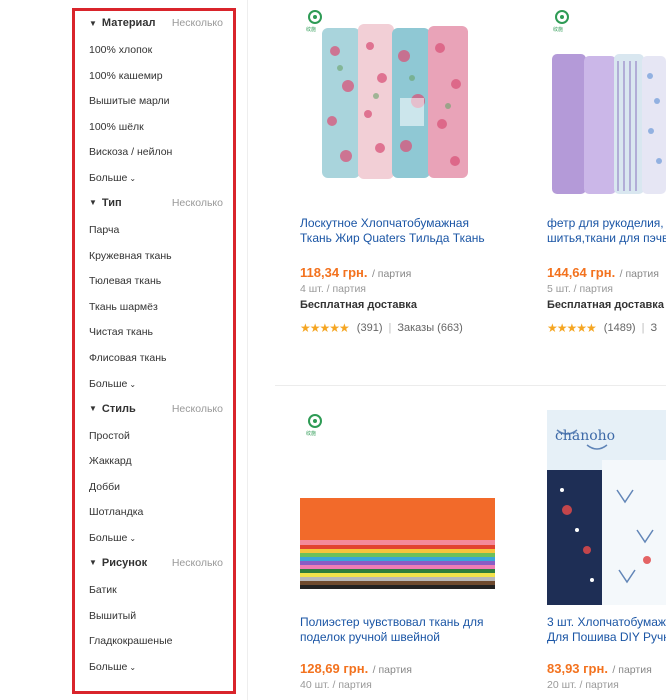 The image size is (666, 700). What do you see at coordinates (128, 23) in the screenshot?
I see `filter-group-title: Материал` at bounding box center [128, 23].